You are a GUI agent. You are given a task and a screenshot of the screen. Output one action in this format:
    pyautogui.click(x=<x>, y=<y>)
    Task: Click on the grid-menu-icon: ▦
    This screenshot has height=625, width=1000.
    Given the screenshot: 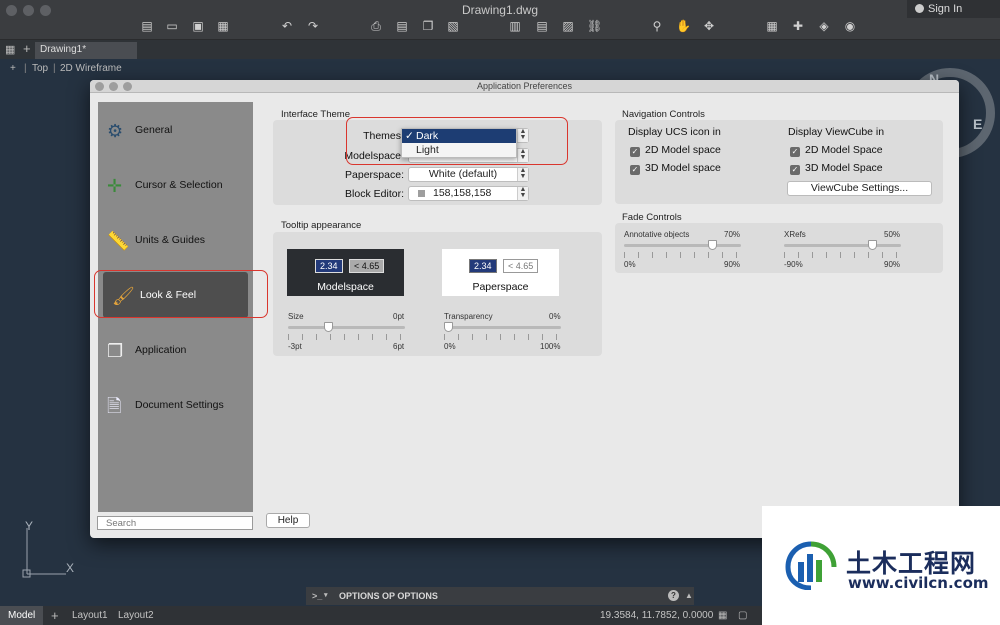 What is the action you would take?
    pyautogui.click(x=10, y=49)
    